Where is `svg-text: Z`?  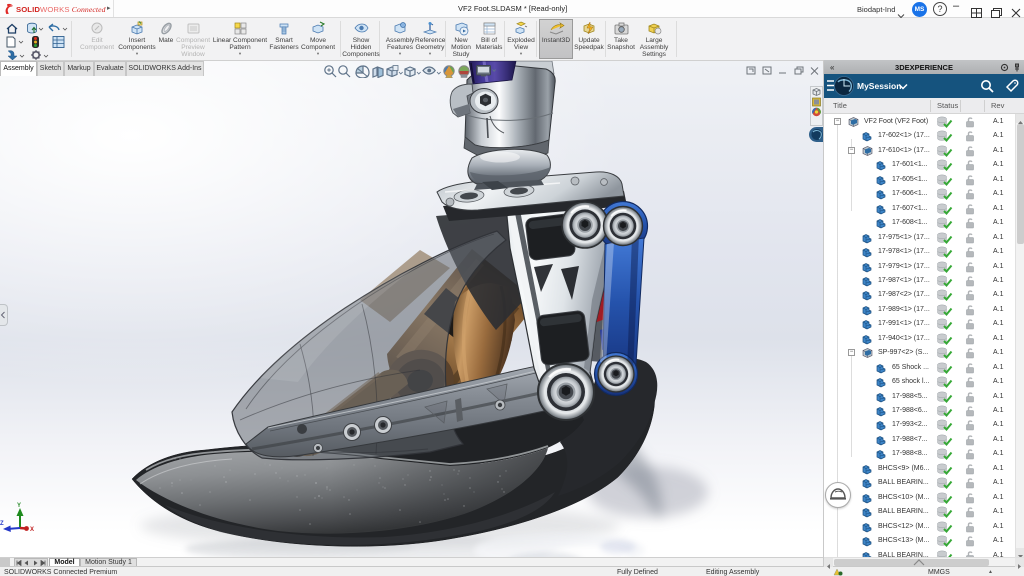 svg-text: Z is located at coordinates (2, 524).